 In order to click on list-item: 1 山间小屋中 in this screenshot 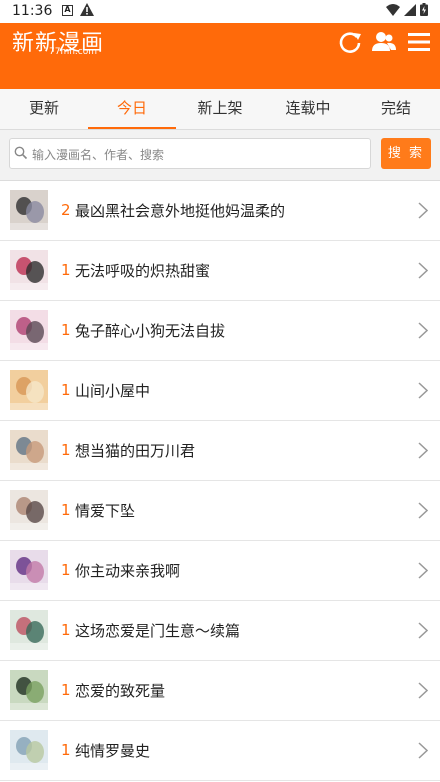, I will do `click(220, 391)`.